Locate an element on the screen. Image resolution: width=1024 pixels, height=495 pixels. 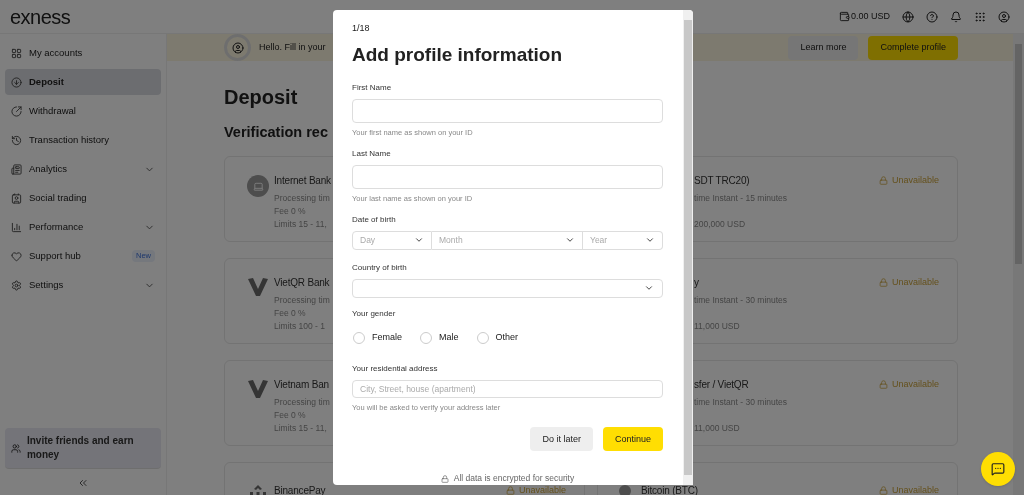
security-note: All data is encrypted for security is located at coordinates (514, 478).